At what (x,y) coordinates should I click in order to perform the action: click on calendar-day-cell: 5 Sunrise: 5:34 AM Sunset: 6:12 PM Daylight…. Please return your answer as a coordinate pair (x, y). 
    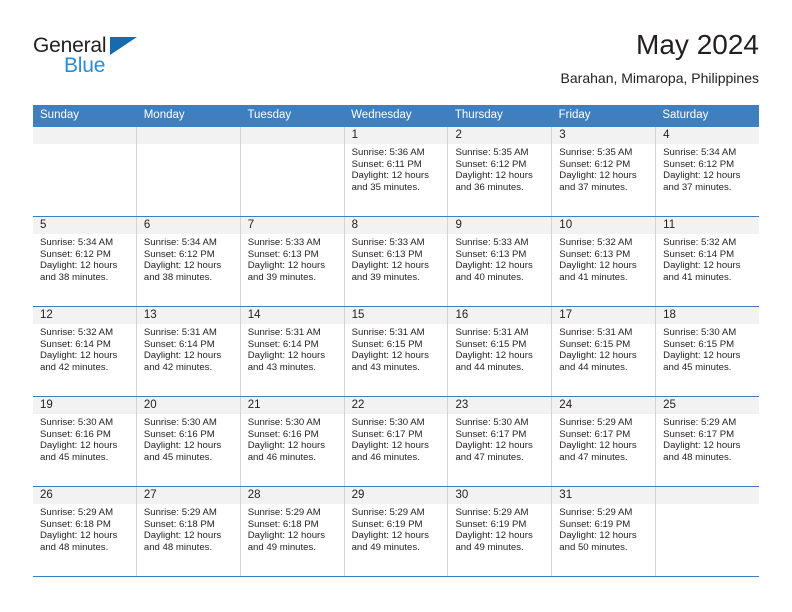
    Looking at the image, I should click on (84, 261).